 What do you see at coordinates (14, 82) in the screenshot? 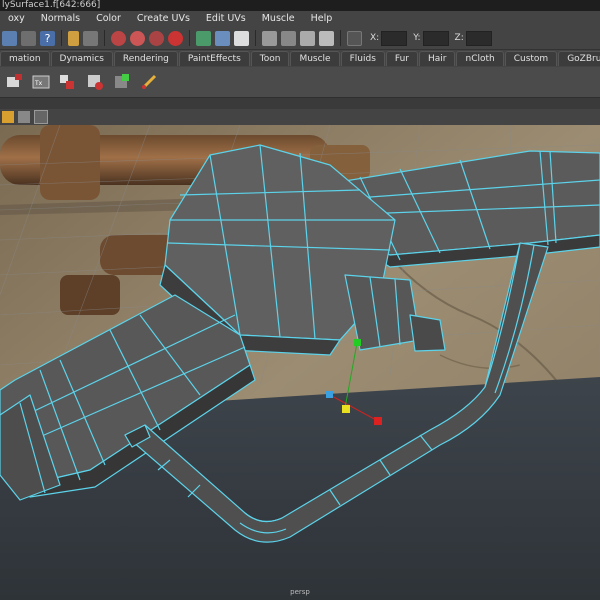
I see `poly-tool-icon` at bounding box center [14, 82].